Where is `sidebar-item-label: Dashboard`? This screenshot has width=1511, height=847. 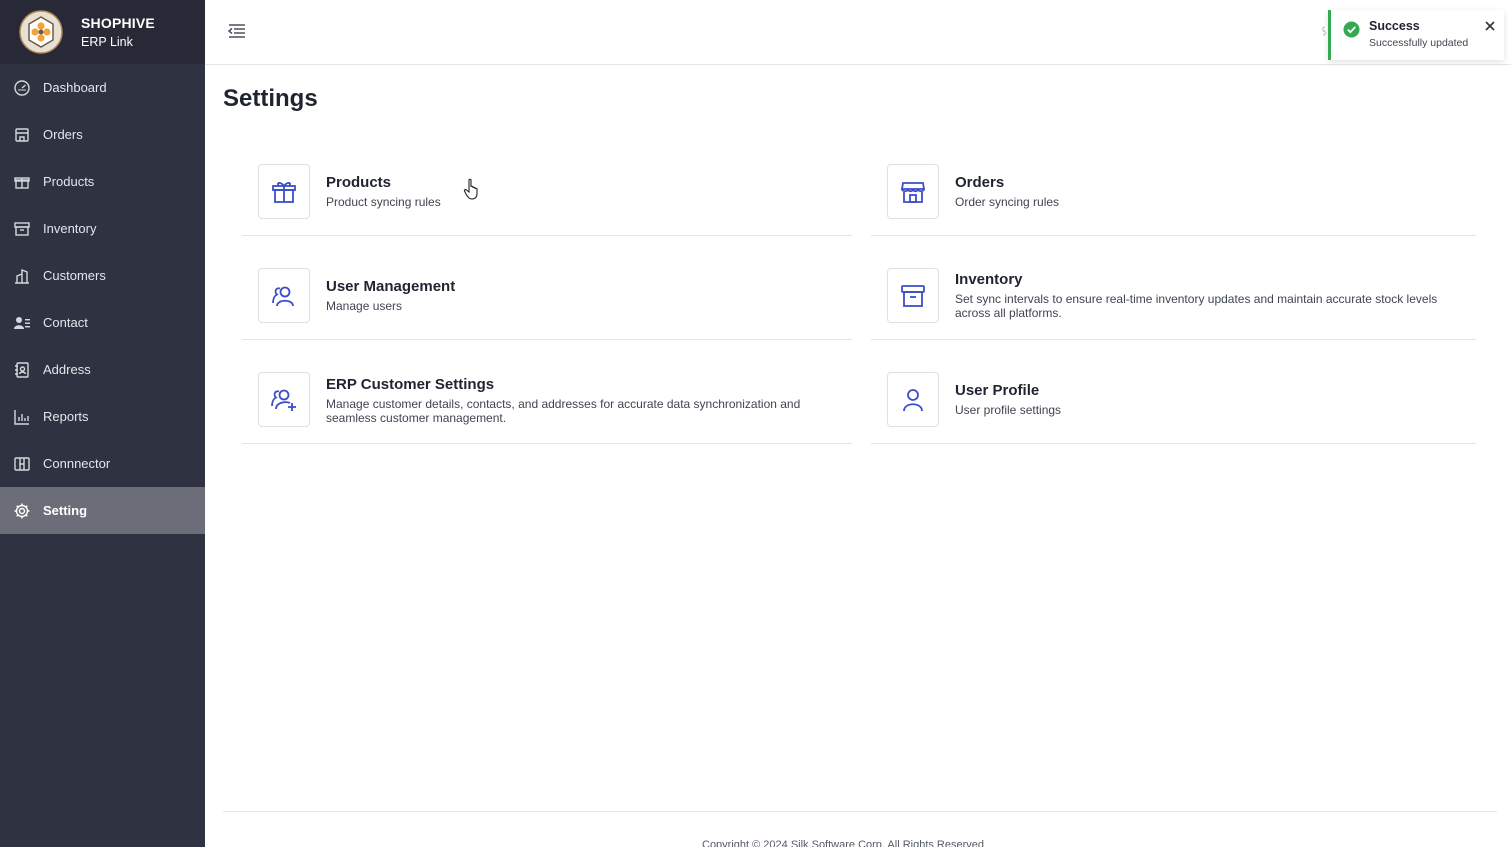
sidebar-item-label: Dashboard is located at coordinates (75, 87).